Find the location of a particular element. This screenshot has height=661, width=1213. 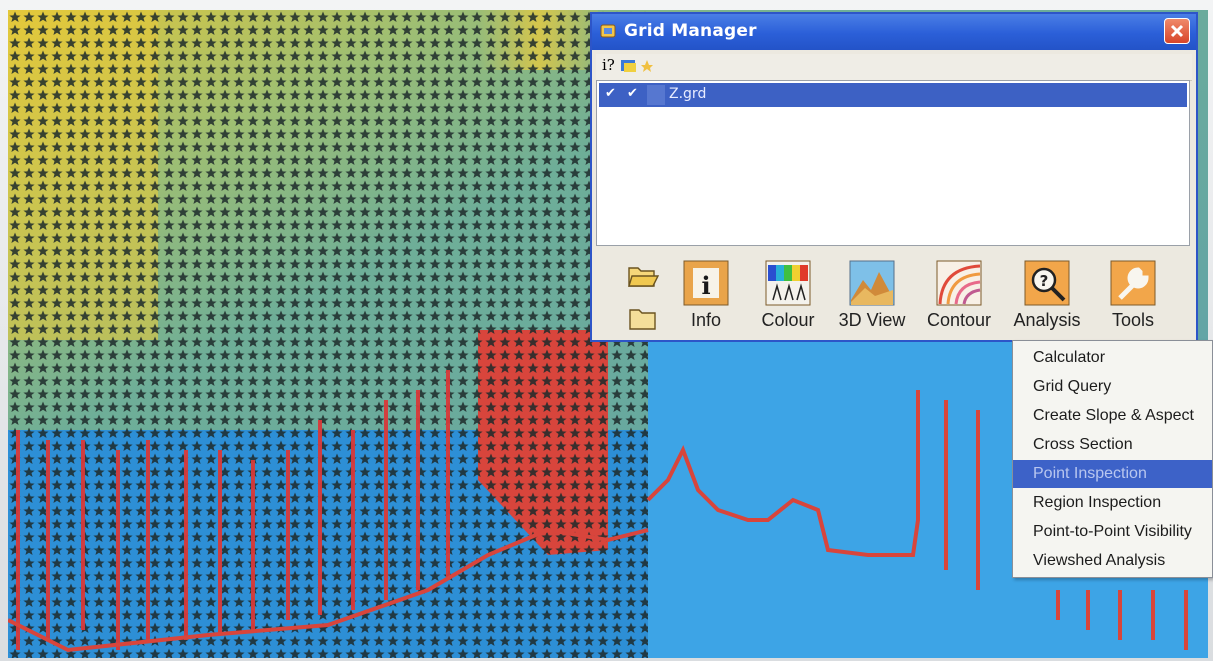

active-checkbox: ✔ is located at coordinates (632, 93).